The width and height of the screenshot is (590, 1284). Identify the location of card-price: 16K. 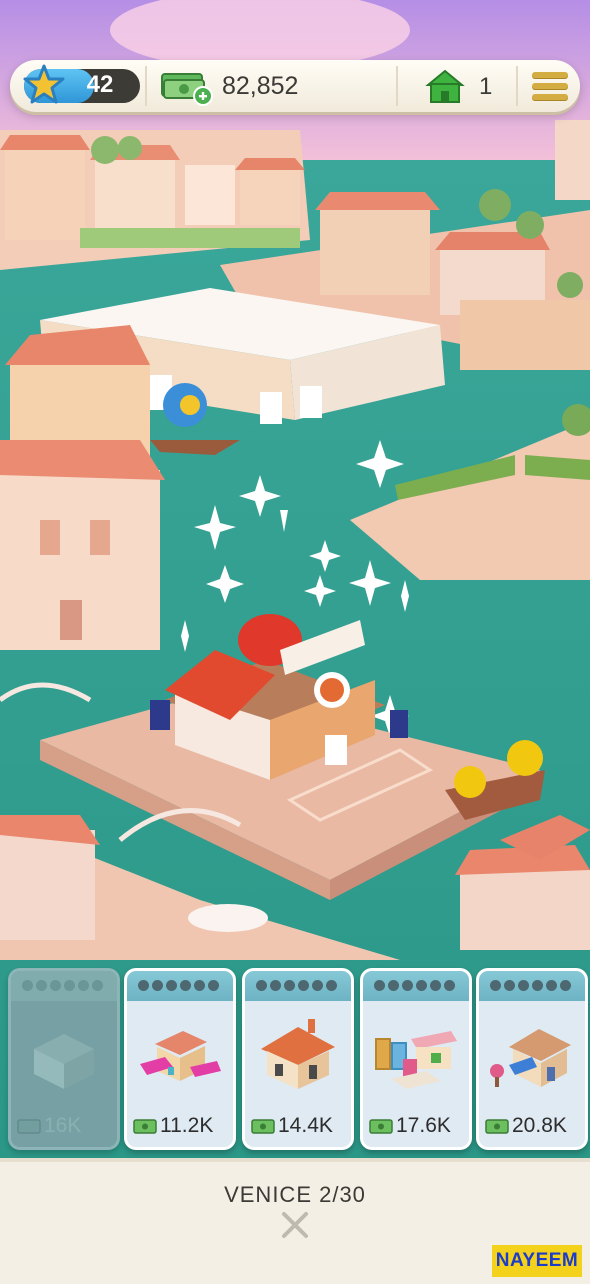
(63, 1125).